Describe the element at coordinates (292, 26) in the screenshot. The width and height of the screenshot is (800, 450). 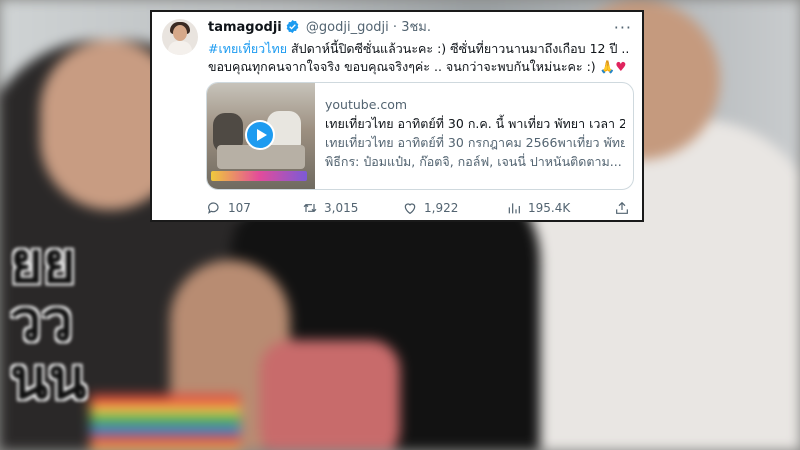
I see `verified-badge-icon` at that location.